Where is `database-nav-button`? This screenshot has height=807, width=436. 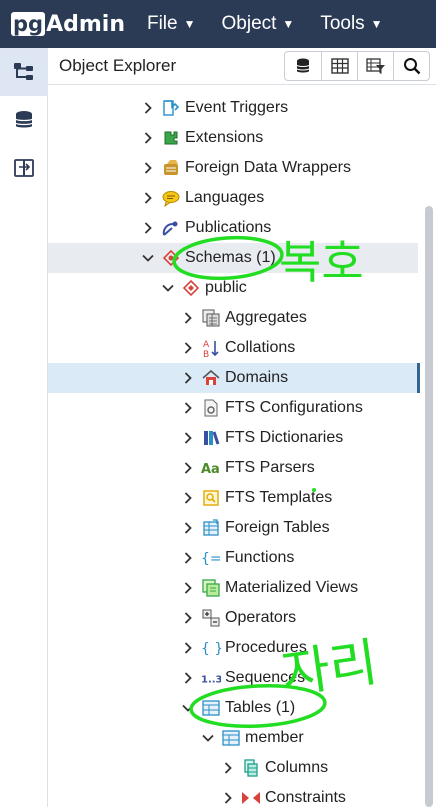
database-nav-button is located at coordinates (24, 120).